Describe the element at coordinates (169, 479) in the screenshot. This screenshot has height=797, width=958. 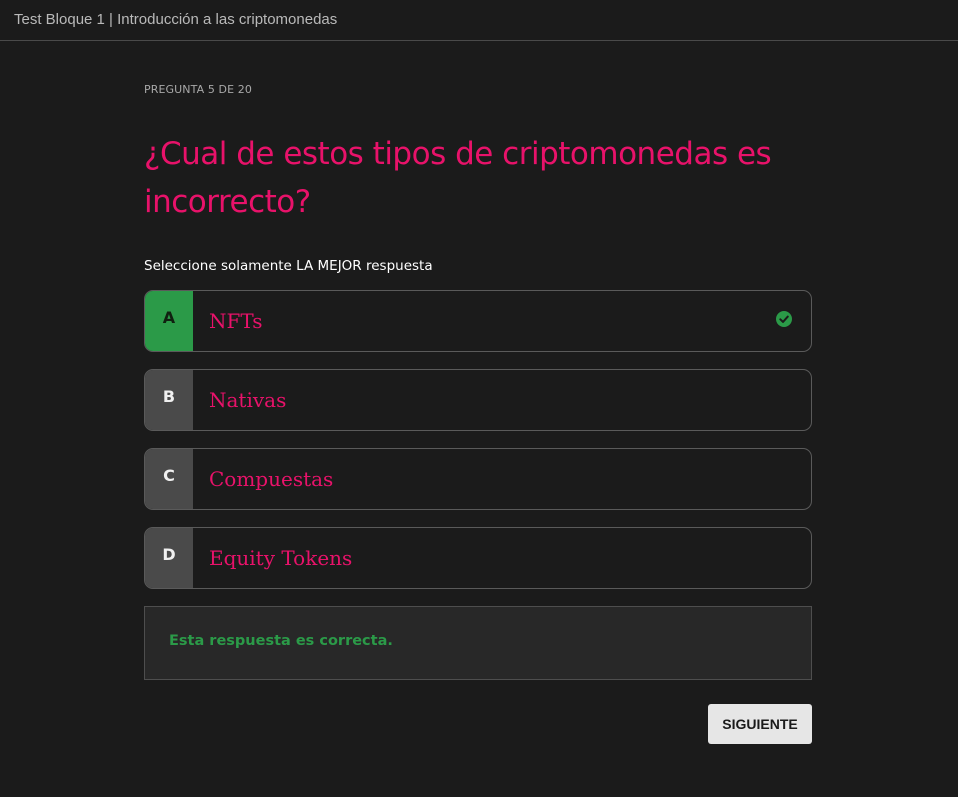
I see `option-letter: C` at that location.